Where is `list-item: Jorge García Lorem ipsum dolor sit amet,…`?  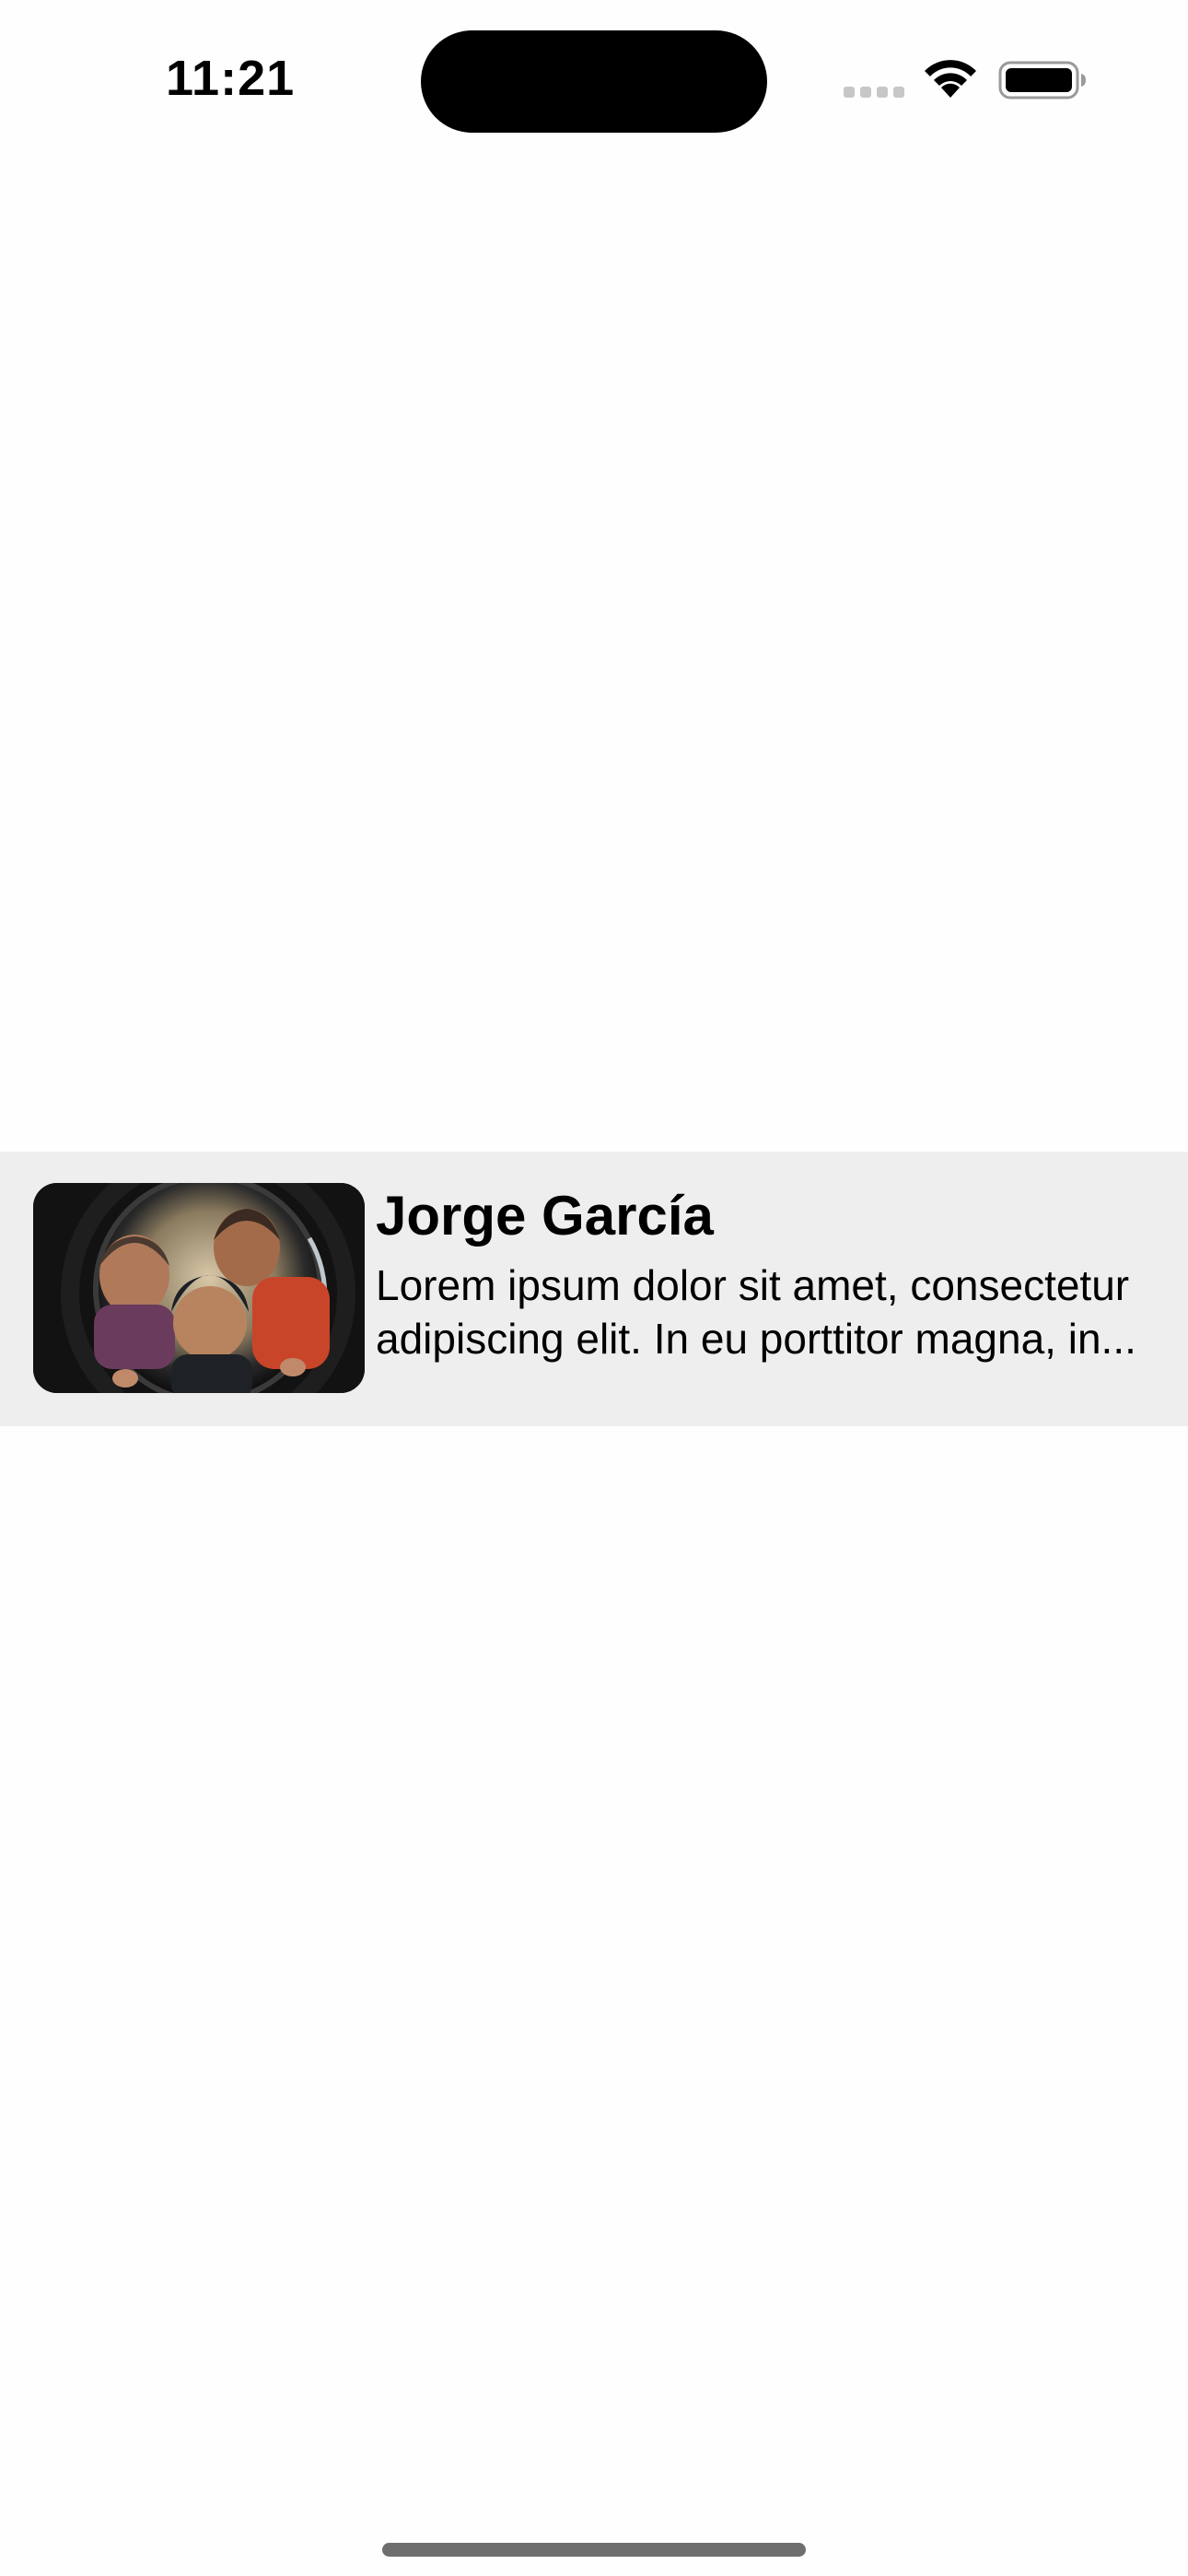 list-item: Jorge García Lorem ipsum dolor sit amet,… is located at coordinates (594, 1289).